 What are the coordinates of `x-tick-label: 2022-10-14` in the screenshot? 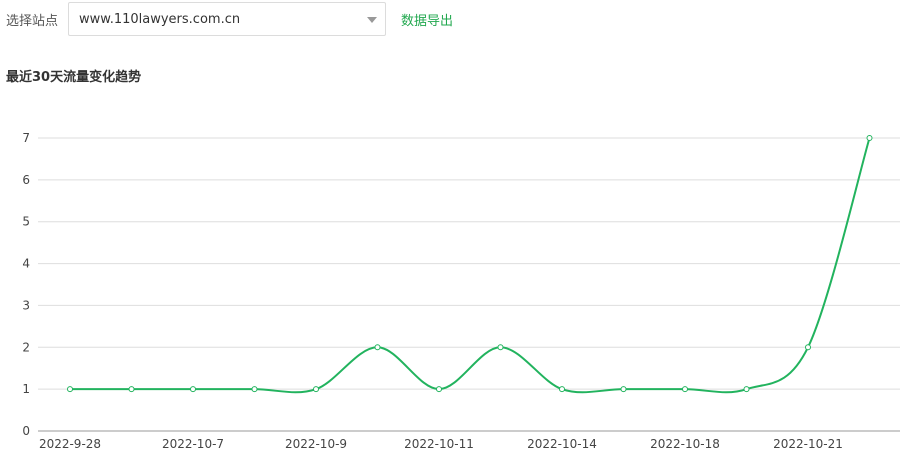 It's located at (562, 444).